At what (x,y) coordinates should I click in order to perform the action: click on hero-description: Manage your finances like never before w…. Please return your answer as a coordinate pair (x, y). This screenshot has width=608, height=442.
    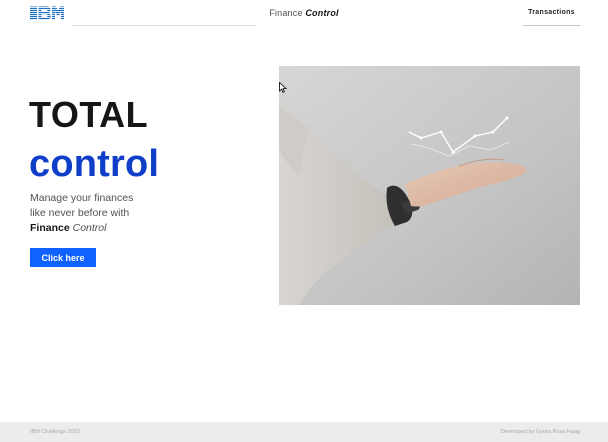
    Looking at the image, I should click on (100, 213).